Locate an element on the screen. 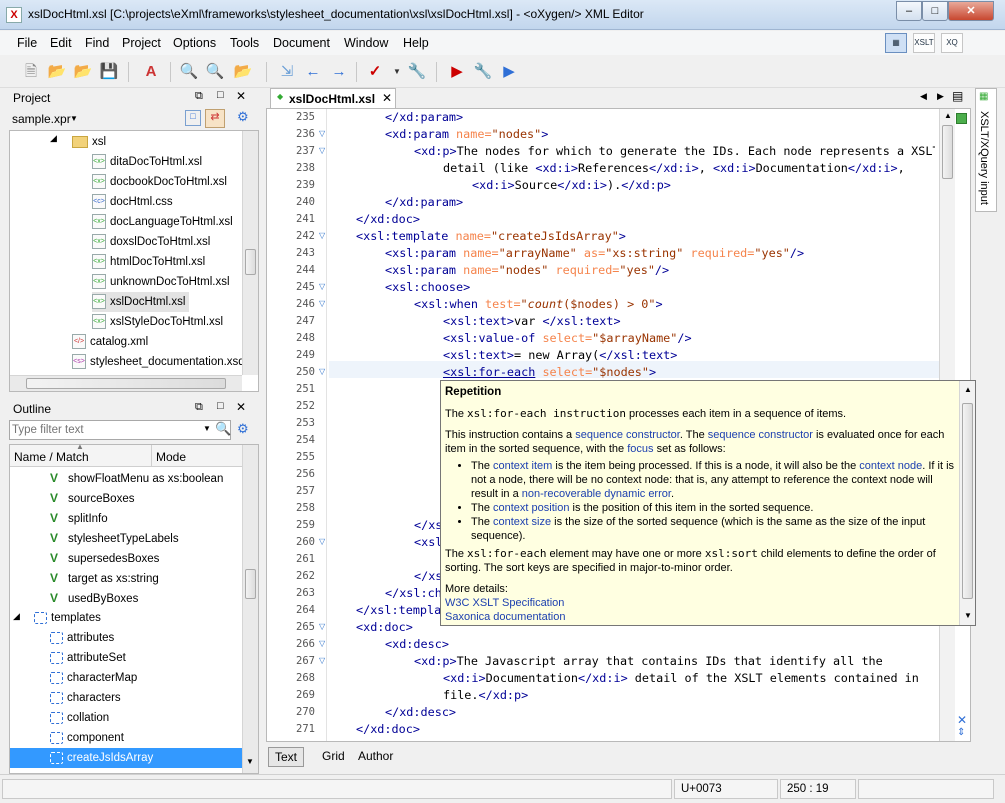 The width and height of the screenshot is (1005, 803). tooltip-vscrollbar: ▲ ▼ is located at coordinates (967, 503).